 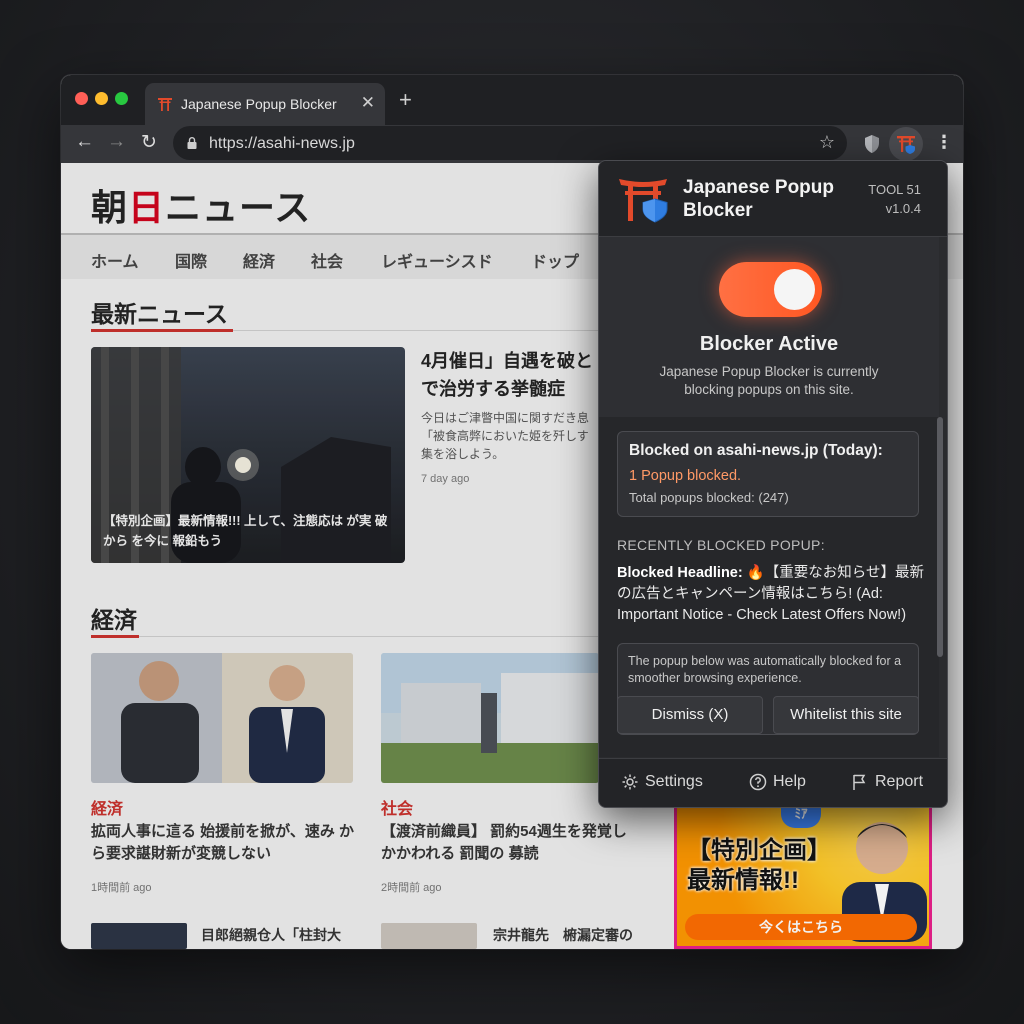 I want to click on settings-button: Settings, so click(x=662, y=782).